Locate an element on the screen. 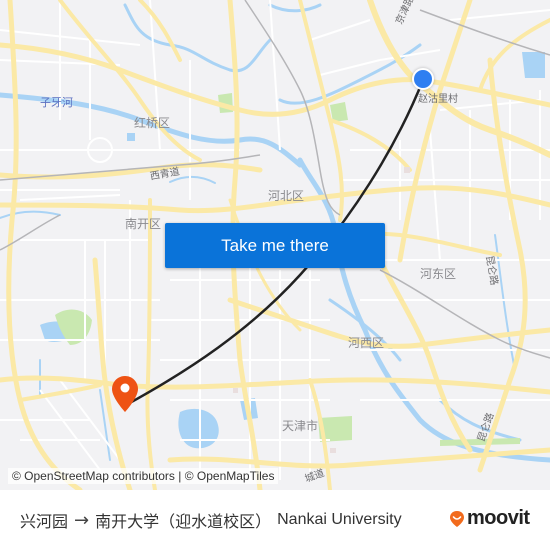 The image size is (550, 550). map-label-zhaoguli: 赵沽里村 is located at coordinates (438, 99).